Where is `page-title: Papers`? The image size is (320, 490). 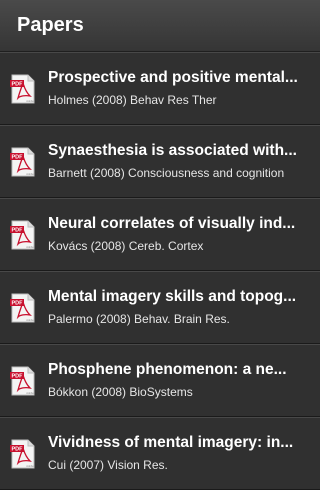
page-title: Papers is located at coordinates (50, 25).